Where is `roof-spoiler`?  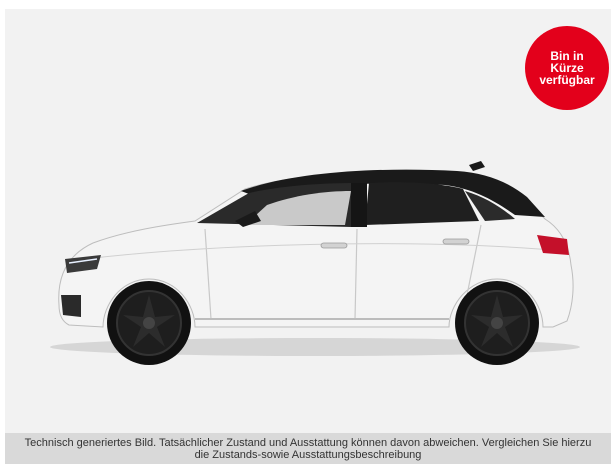 roof-spoiler is located at coordinates (477, 166).